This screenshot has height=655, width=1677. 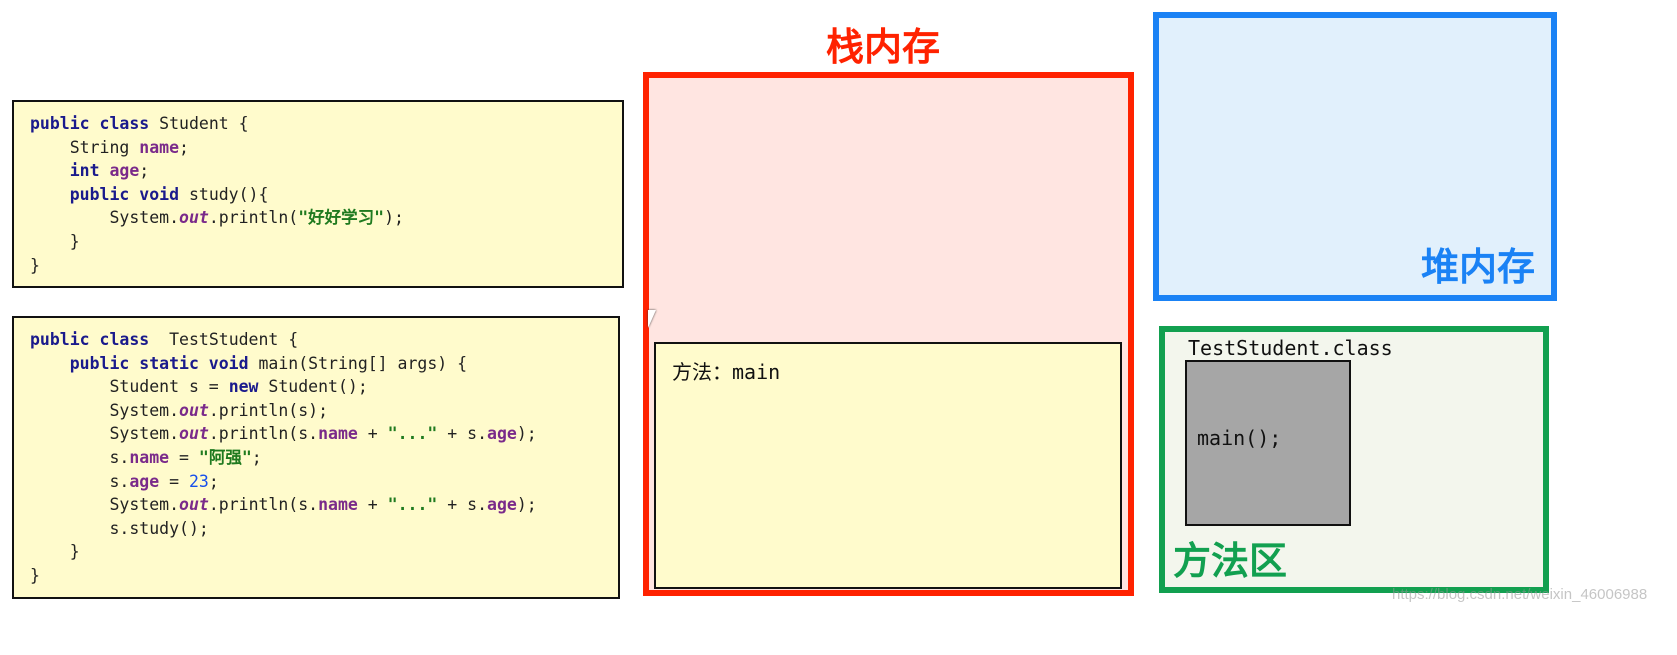 What do you see at coordinates (888, 465) in the screenshot?
I see `stack-frame-main: 方法：main` at bounding box center [888, 465].